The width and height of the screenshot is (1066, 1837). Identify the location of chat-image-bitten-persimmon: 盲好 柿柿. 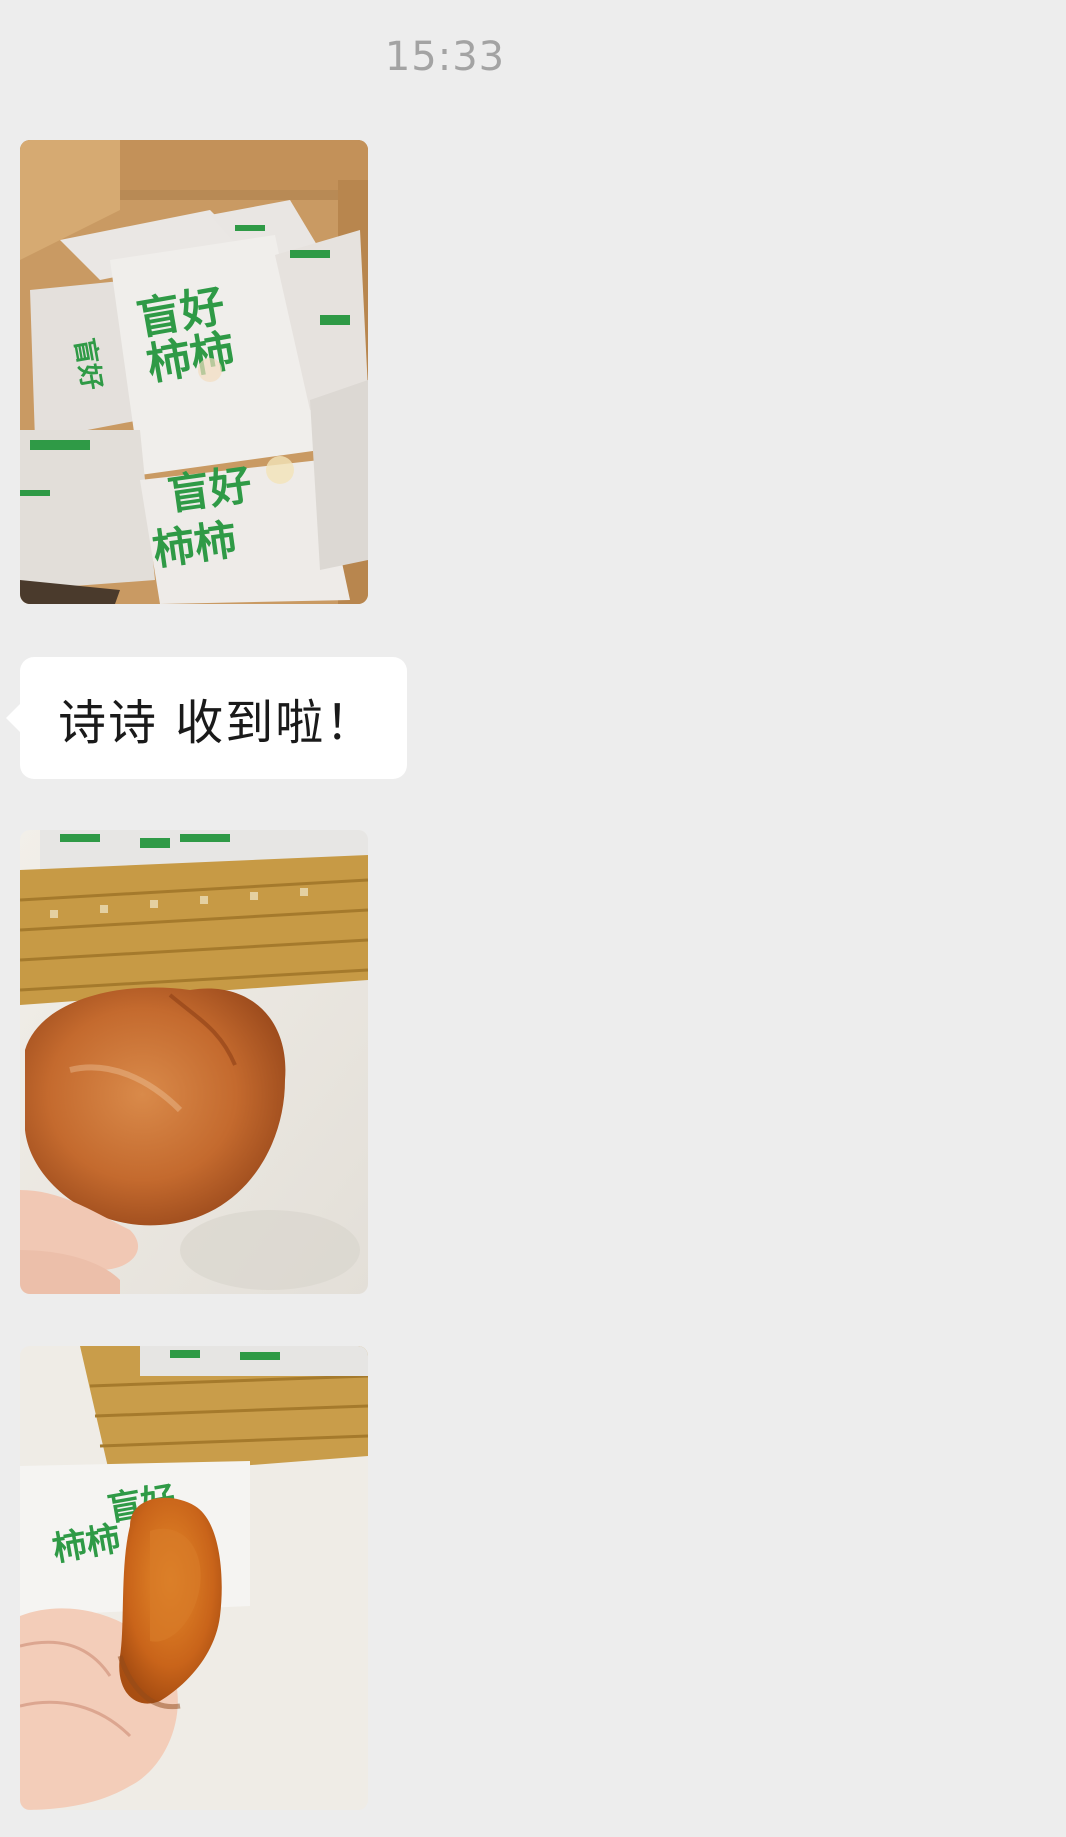
(194, 1578).